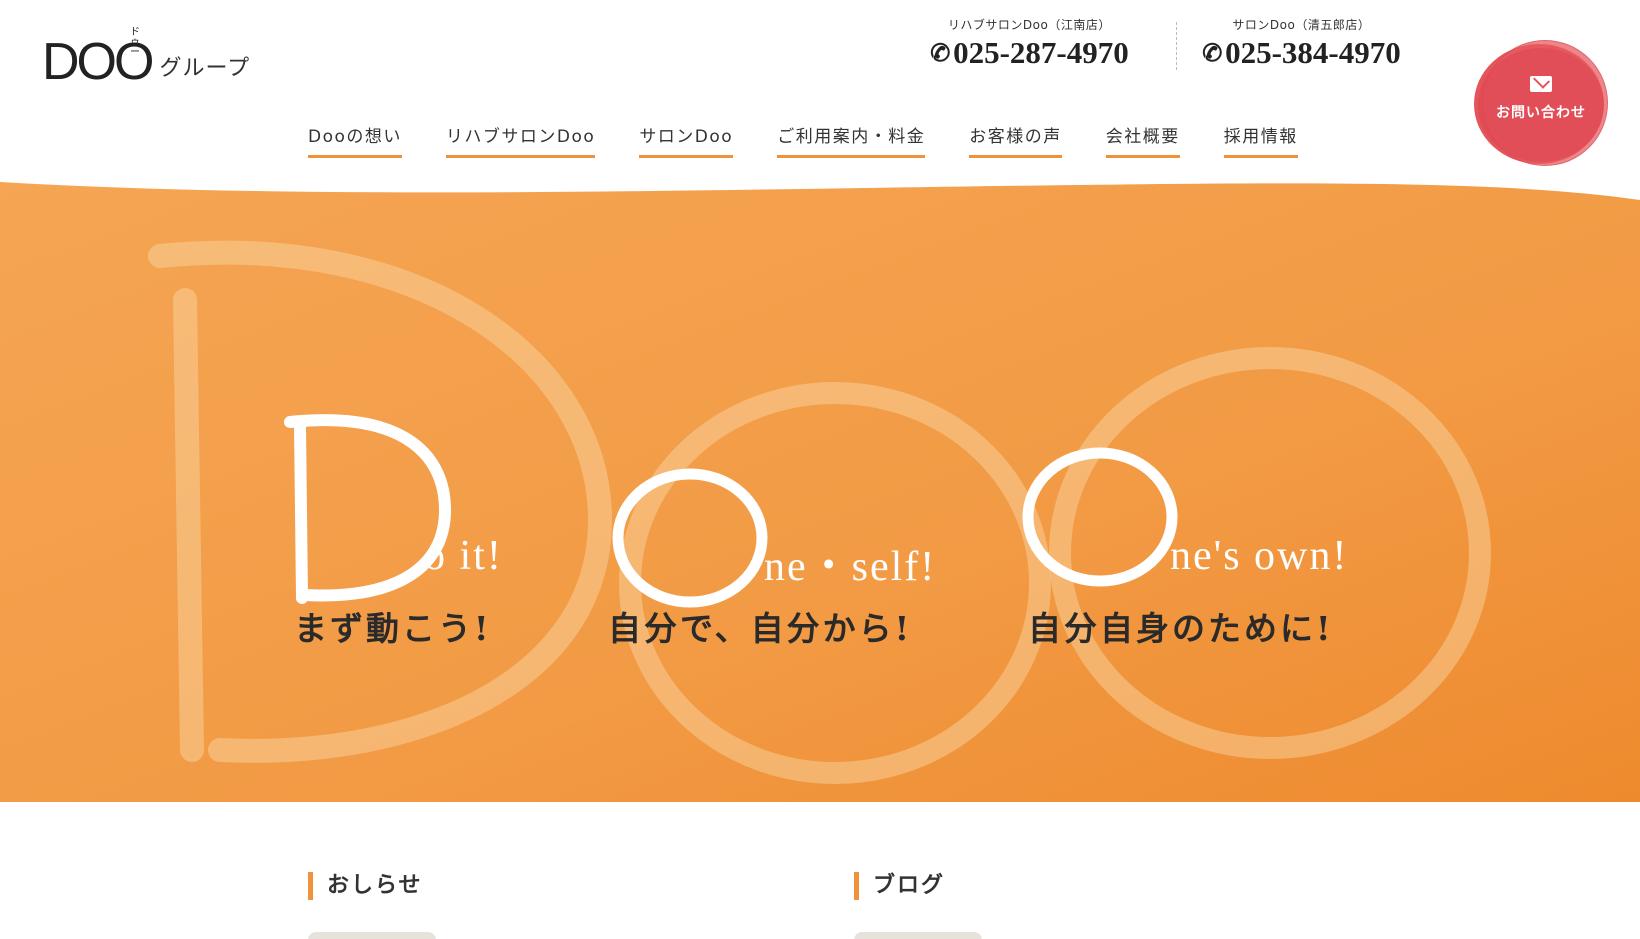 The width and height of the screenshot is (1640, 939). I want to click on nav-item-philosophy: Dooの想い, so click(355, 140).